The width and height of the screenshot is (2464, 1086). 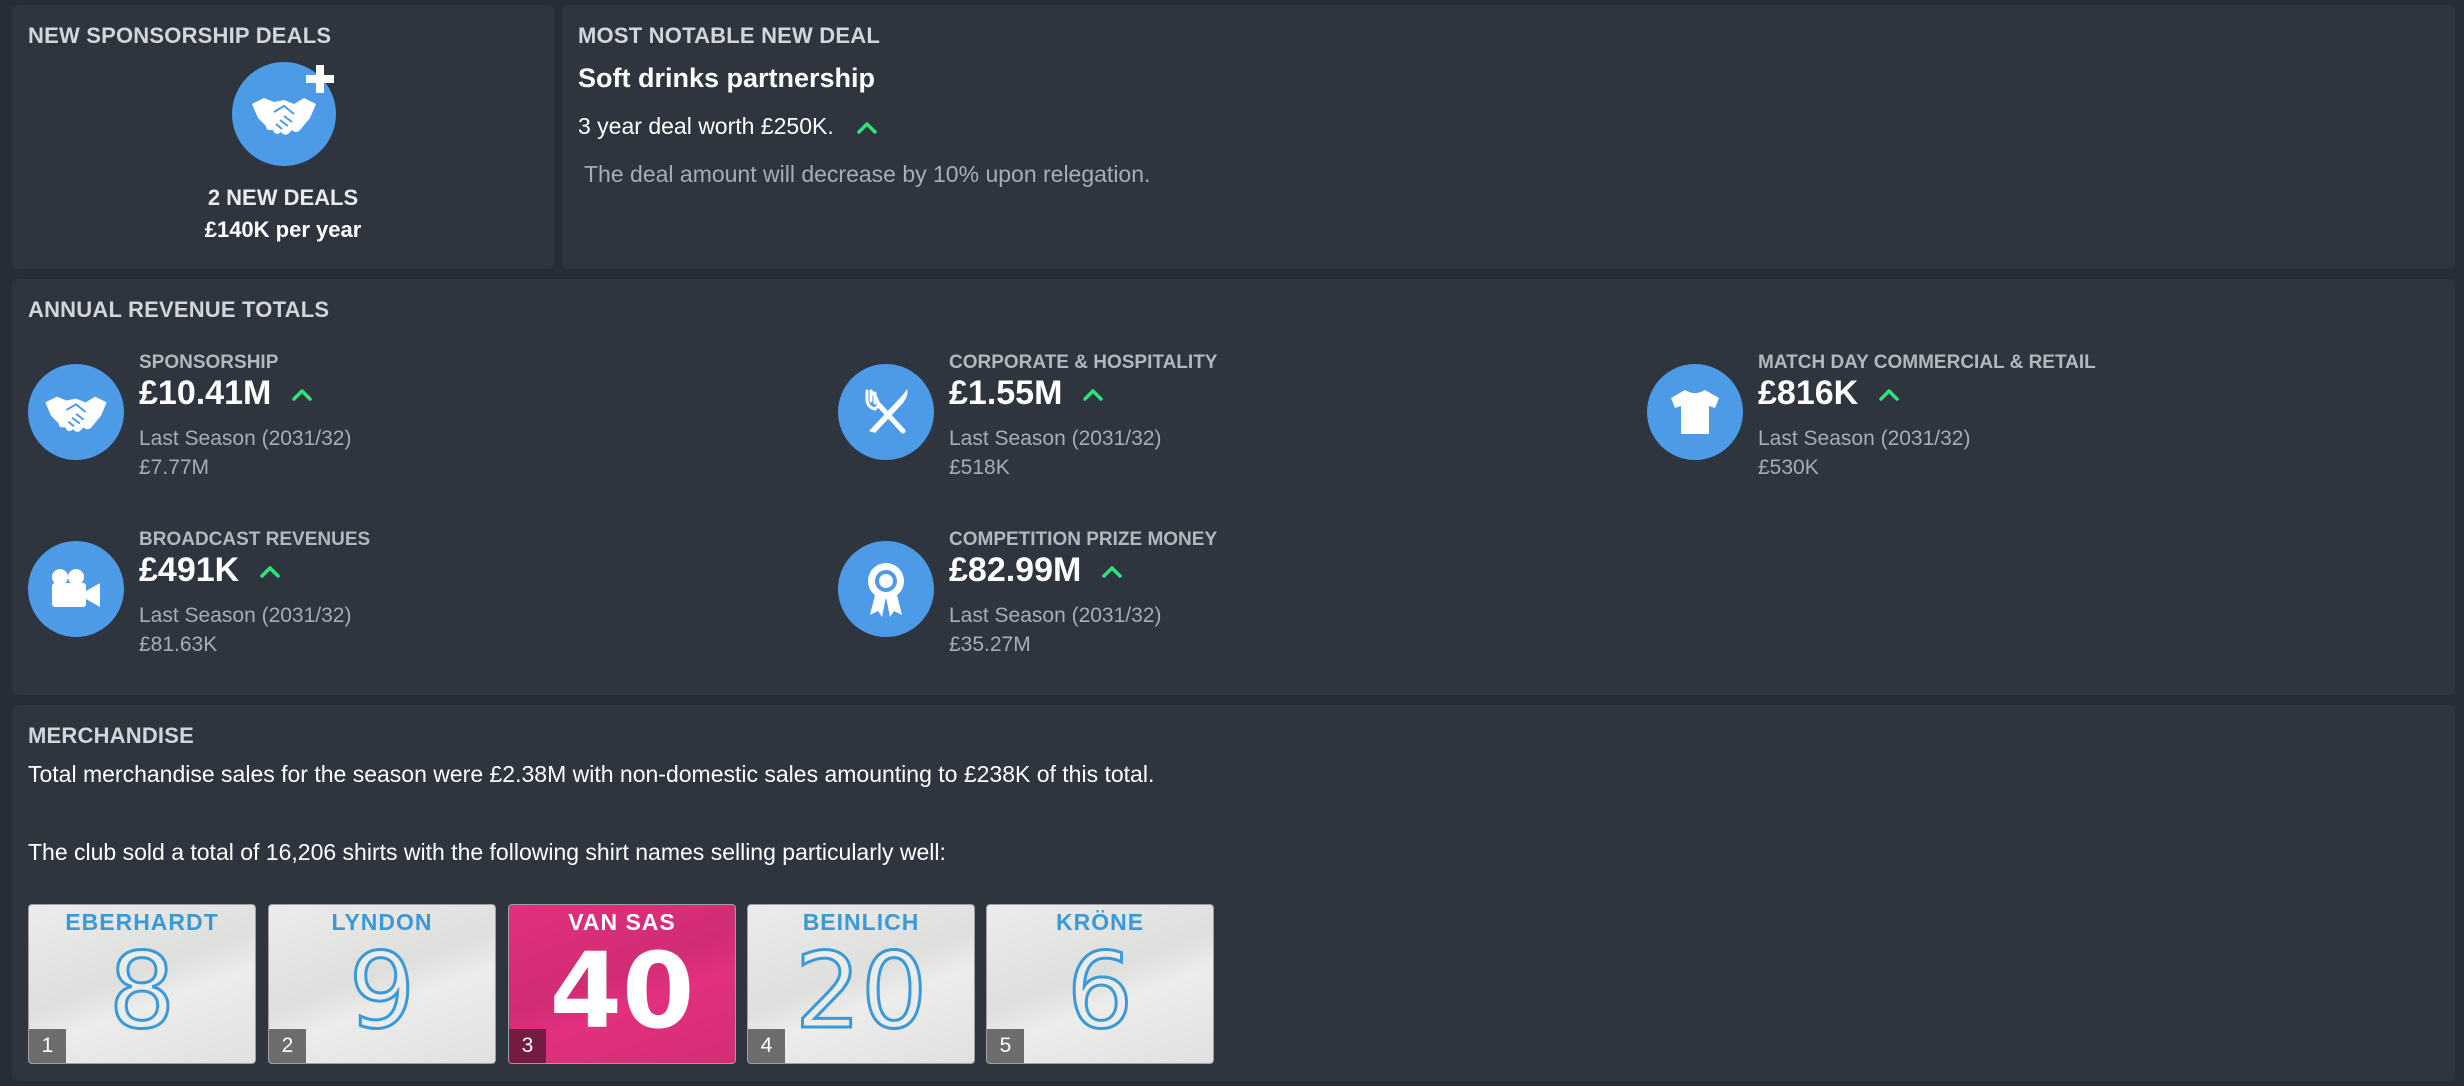 What do you see at coordinates (1083, 362) in the screenshot?
I see `revenue-label: CORPORATE & HOSPITALITY` at bounding box center [1083, 362].